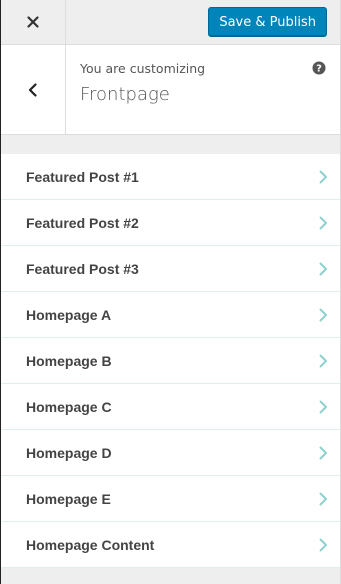  What do you see at coordinates (90, 544) in the screenshot?
I see `section-label: Homepage Content` at bounding box center [90, 544].